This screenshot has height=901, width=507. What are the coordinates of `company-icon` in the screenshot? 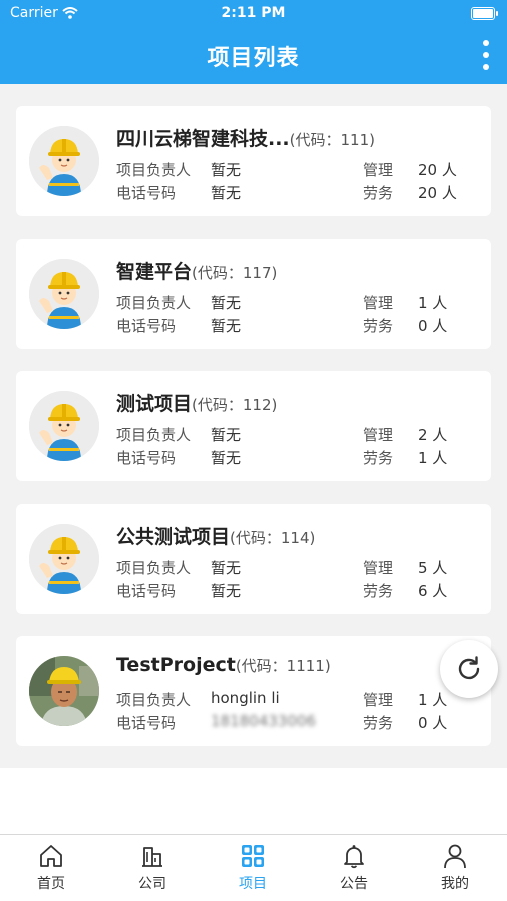 It's located at (152, 857).